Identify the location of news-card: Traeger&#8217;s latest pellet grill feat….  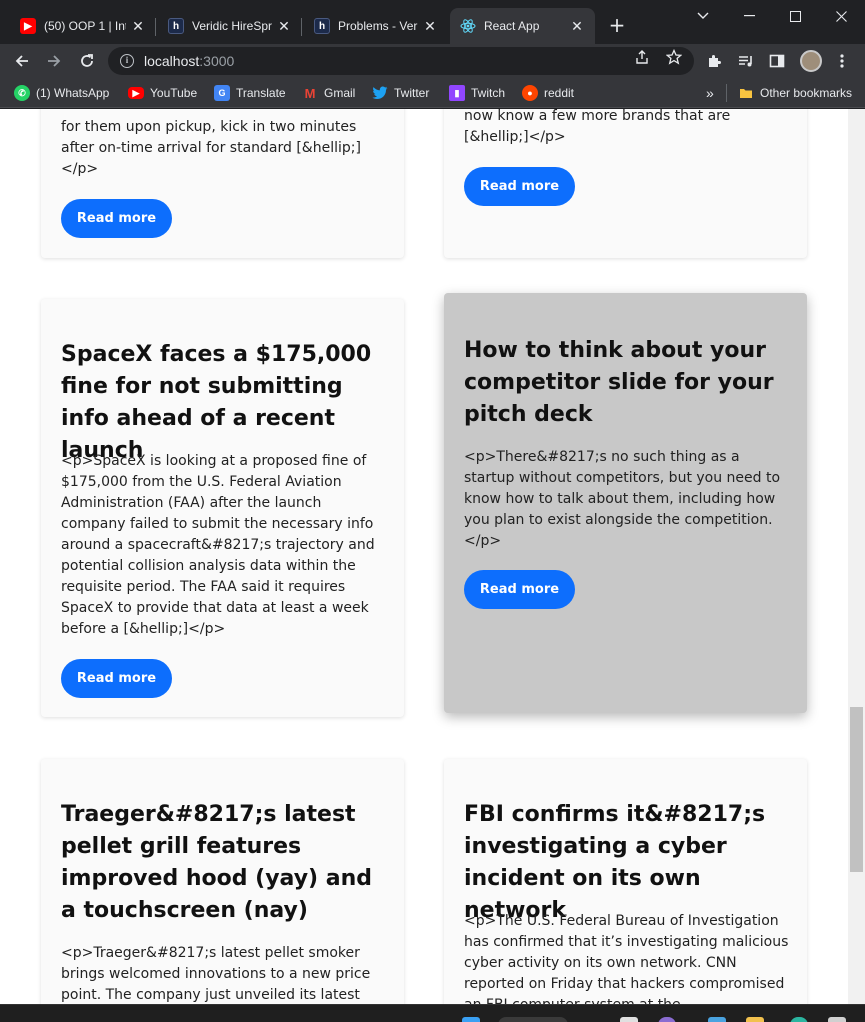
(222, 881).